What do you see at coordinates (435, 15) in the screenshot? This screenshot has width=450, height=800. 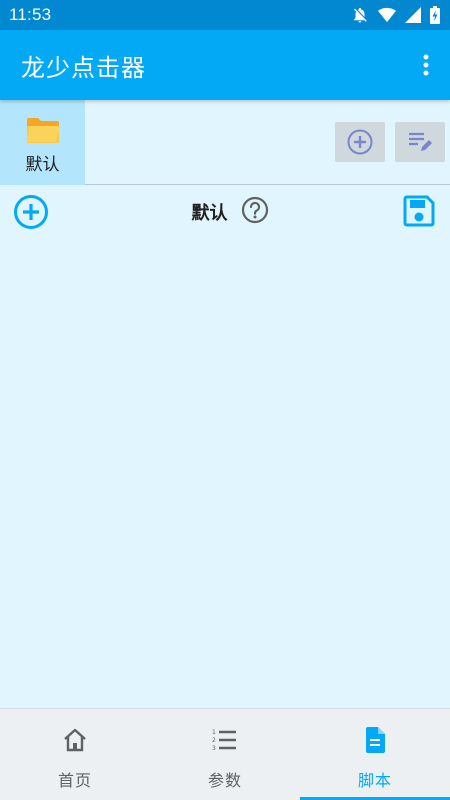 I see `battery-charging-icon` at bounding box center [435, 15].